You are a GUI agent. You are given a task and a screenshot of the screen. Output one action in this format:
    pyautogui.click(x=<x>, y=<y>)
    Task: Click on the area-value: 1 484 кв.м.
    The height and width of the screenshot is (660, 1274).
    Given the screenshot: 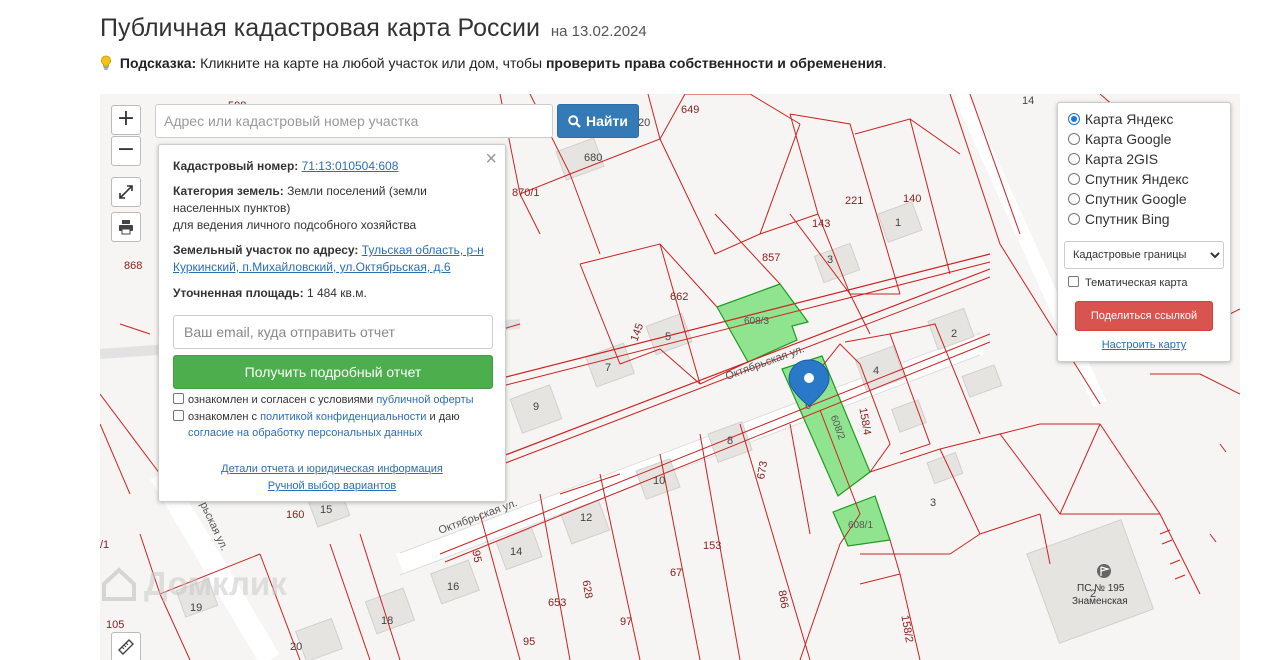 What is the action you would take?
    pyautogui.click(x=336, y=293)
    